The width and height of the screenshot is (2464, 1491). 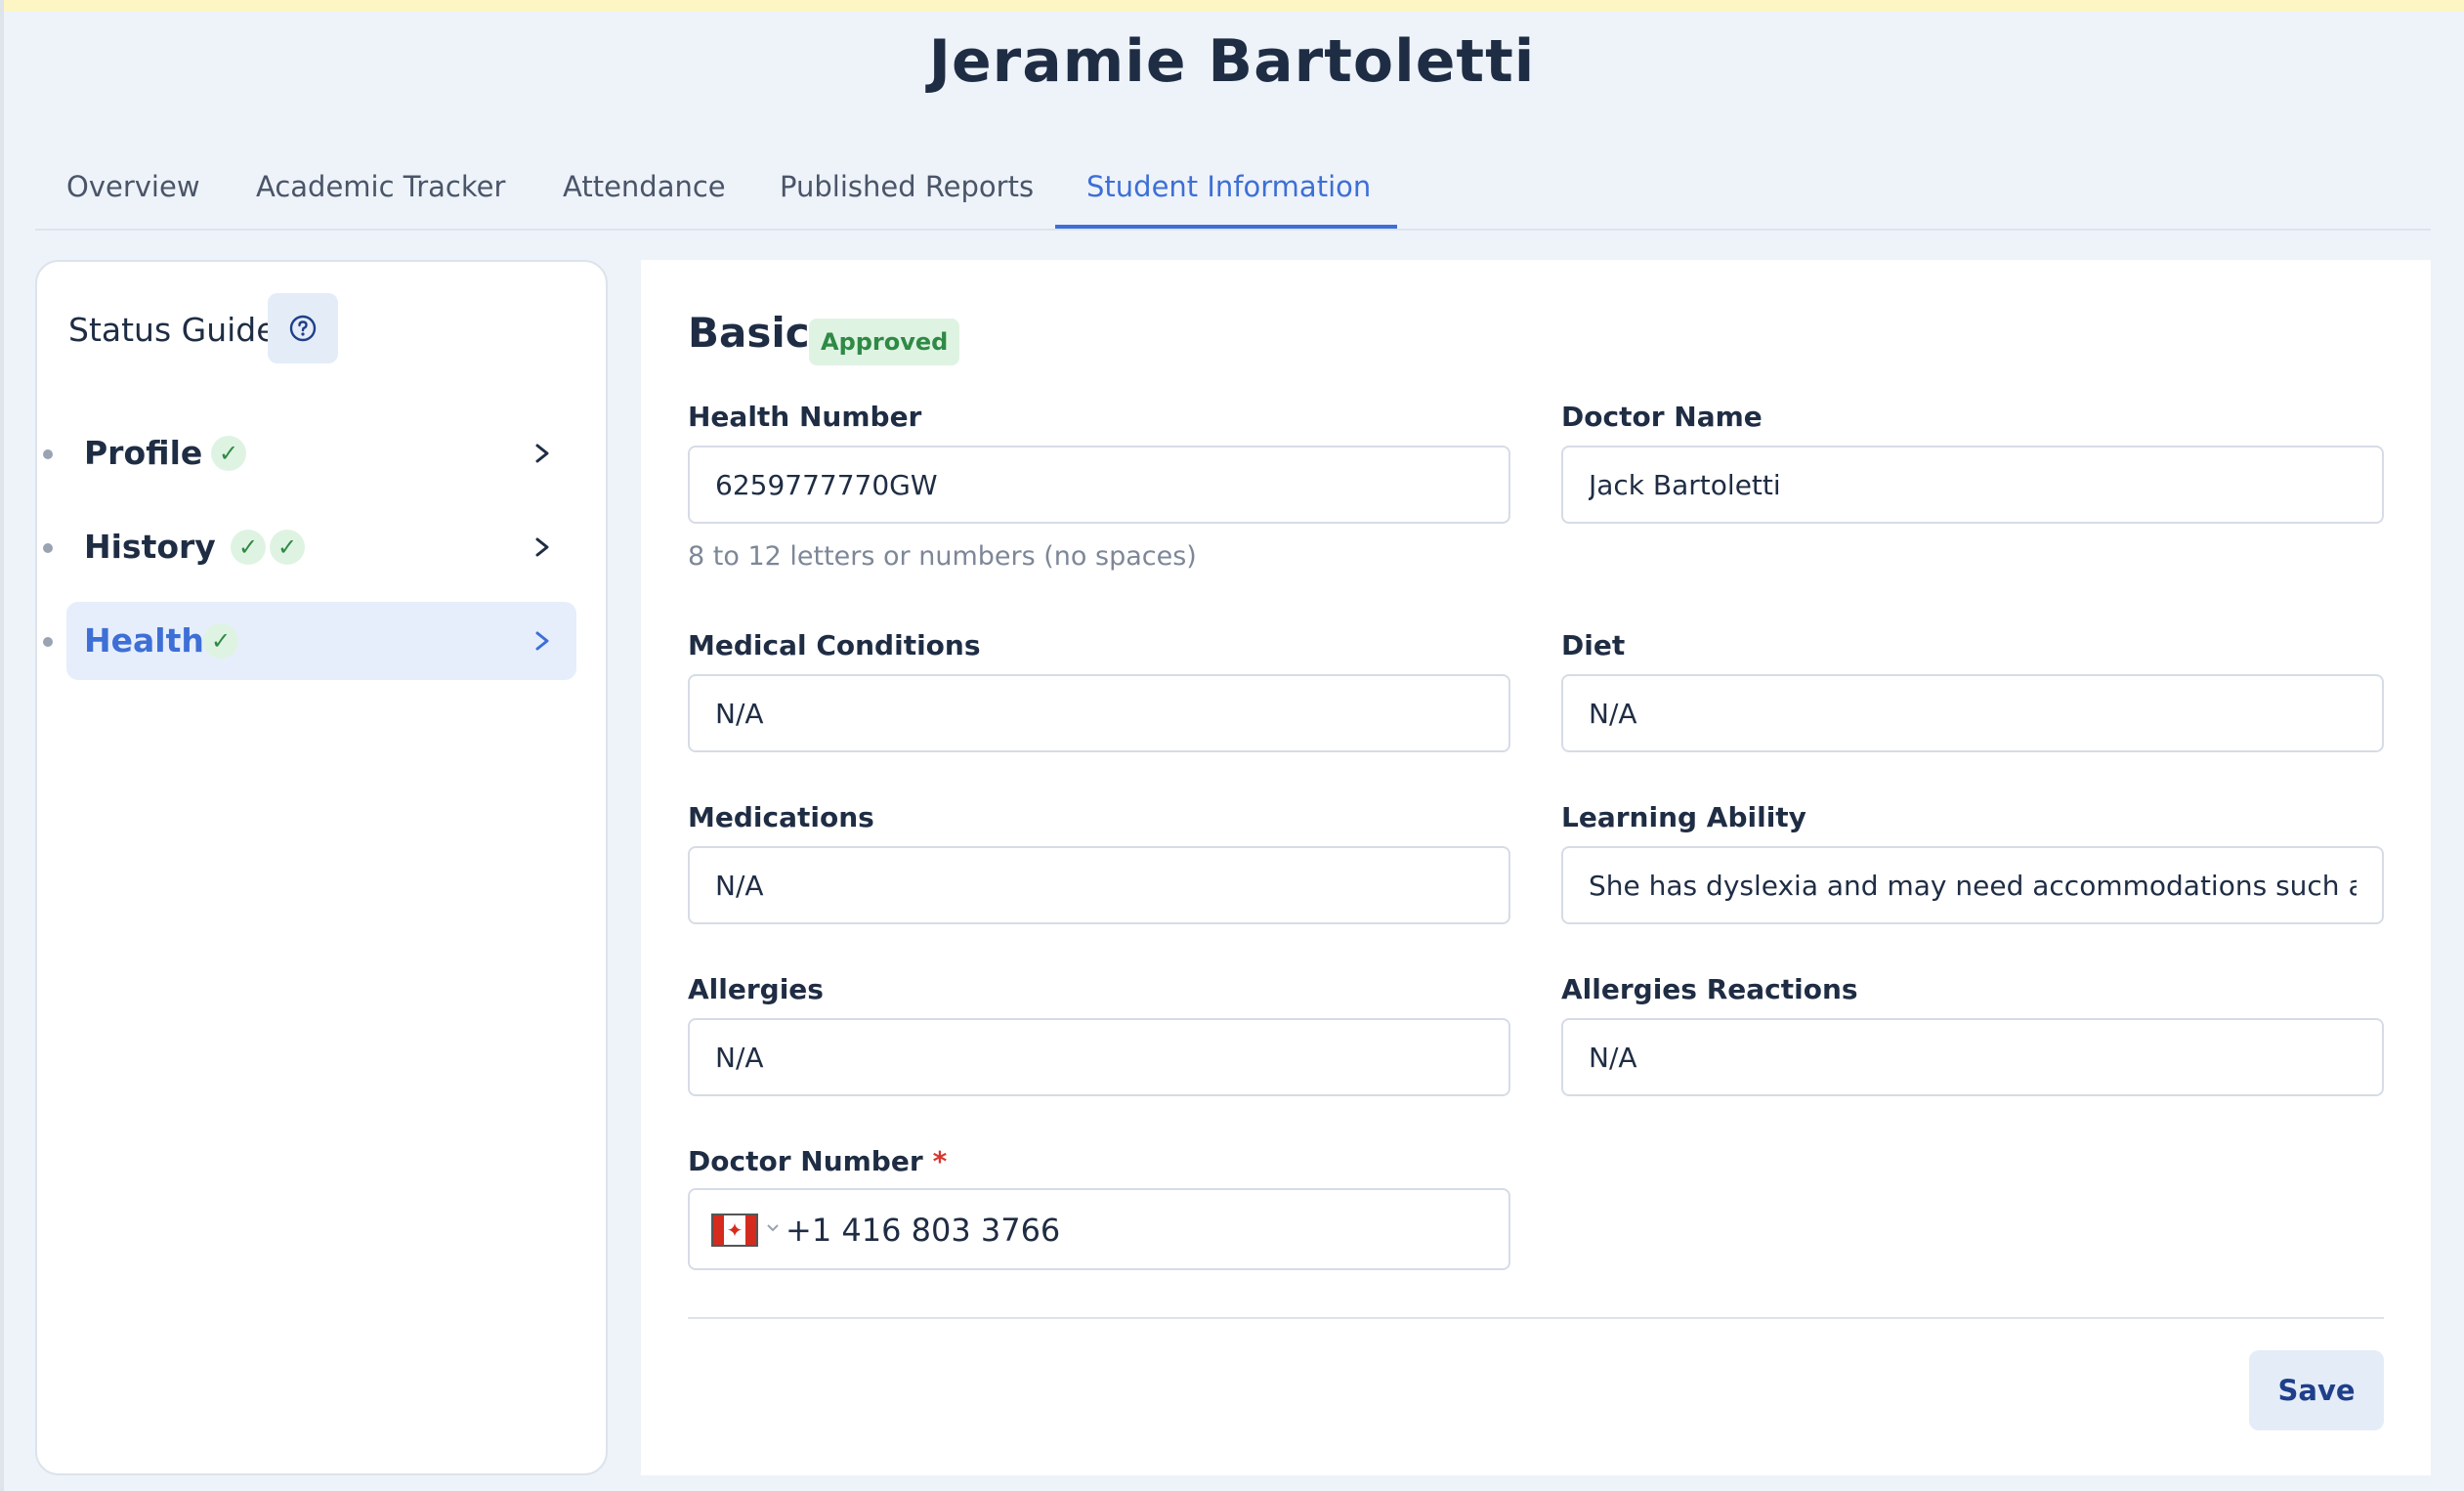 What do you see at coordinates (644, 186) in the screenshot?
I see `tab-attendance: Attendance` at bounding box center [644, 186].